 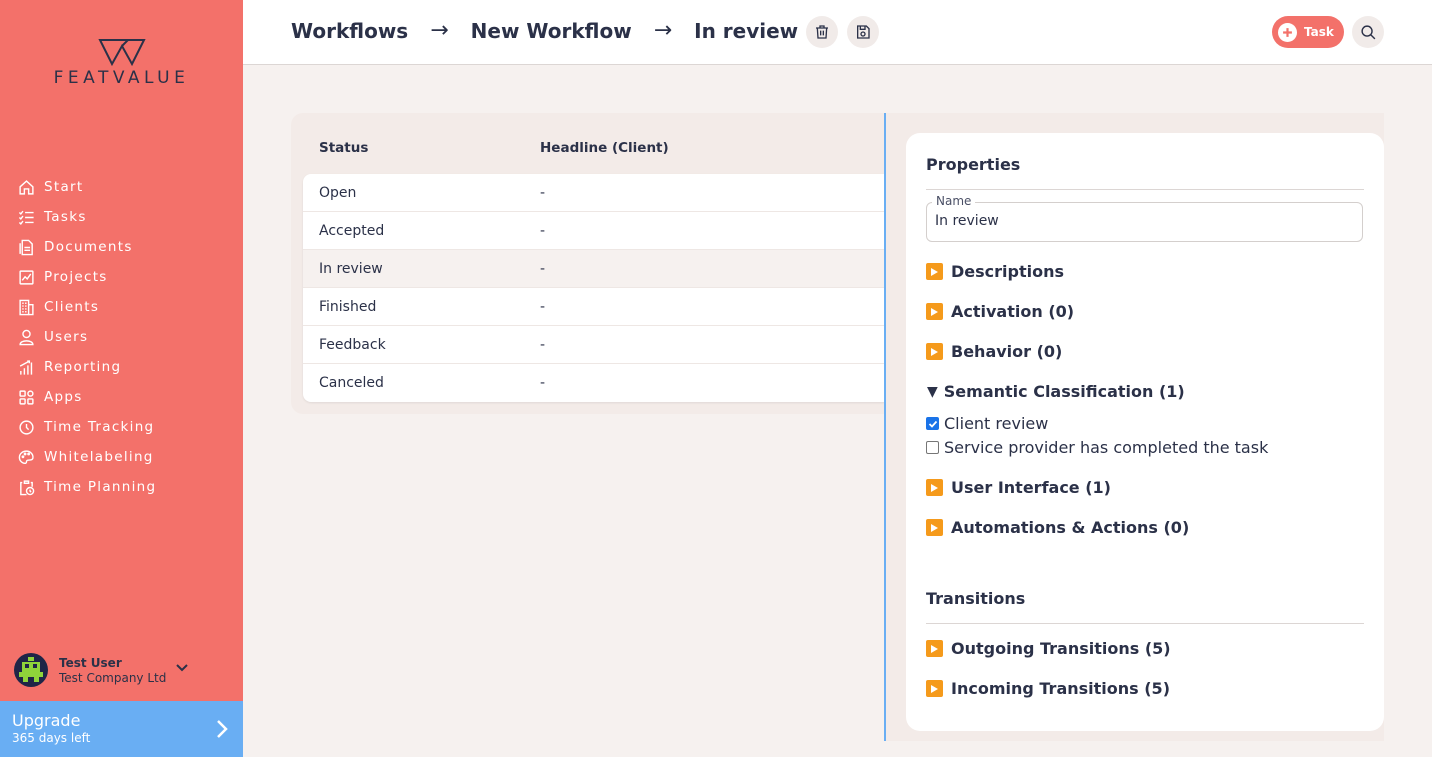 What do you see at coordinates (1055, 391) in the screenshot?
I see `accordion-semantic-classification: ▼ Semantic Classification (1)` at bounding box center [1055, 391].